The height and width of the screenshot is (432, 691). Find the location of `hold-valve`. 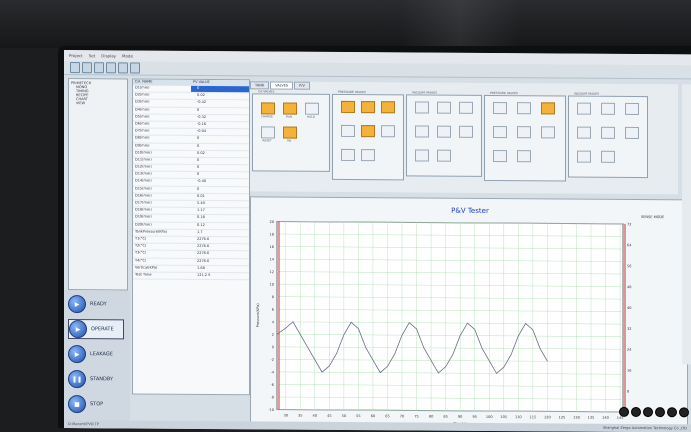

hold-valve is located at coordinates (312, 108).